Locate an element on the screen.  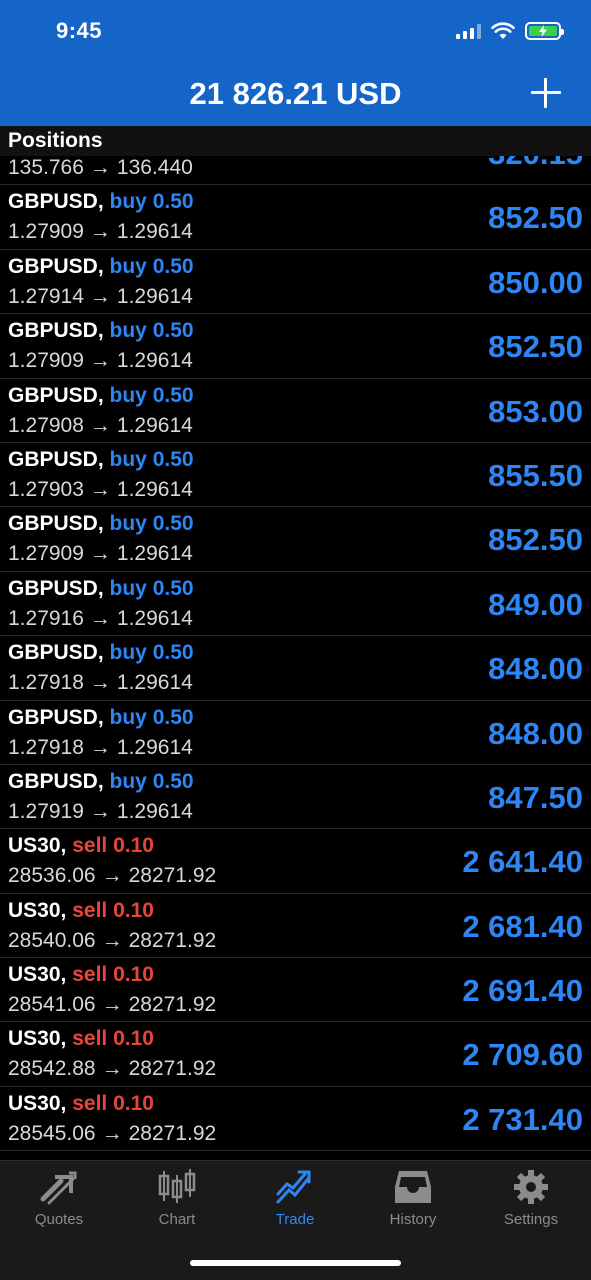
open-price: 28540.06 is located at coordinates (52, 940).